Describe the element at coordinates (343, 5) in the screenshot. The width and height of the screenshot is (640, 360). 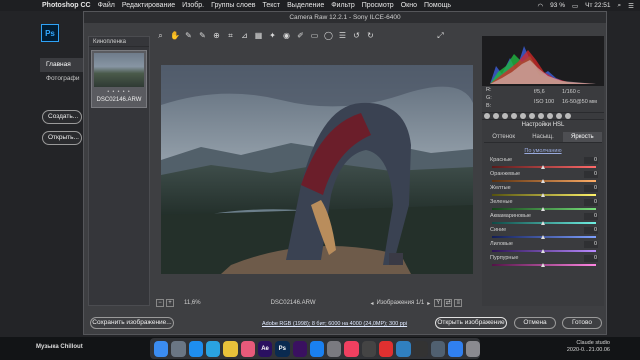
I see `menu-filter: Фильтр` at that location.